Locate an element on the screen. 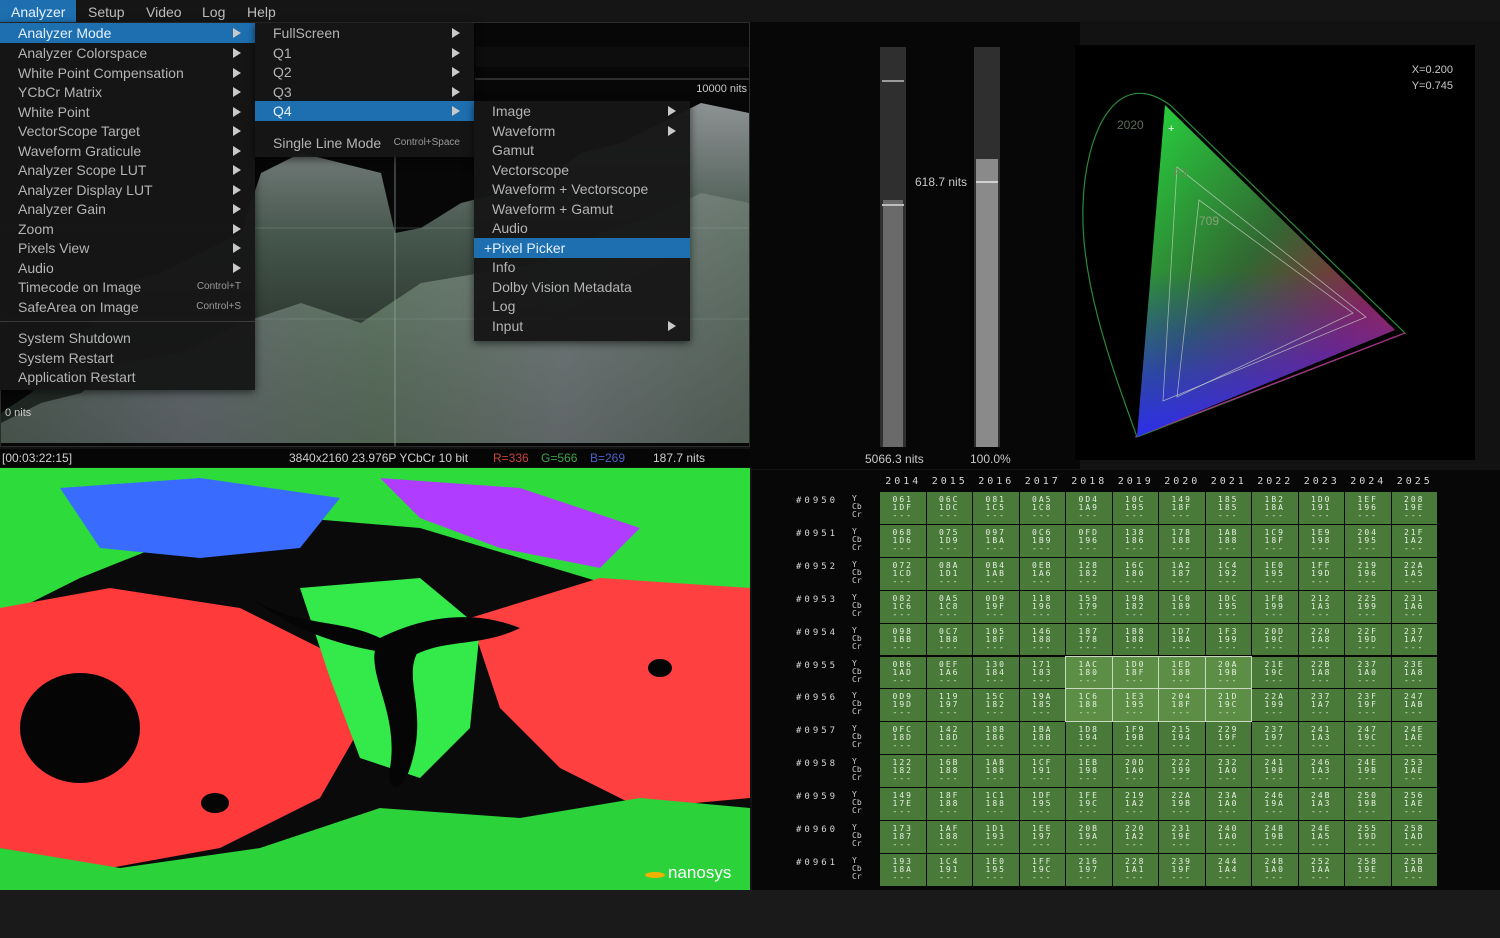 The image size is (1500, 938). pixel-cell: 068 1D6 --- is located at coordinates (903, 540).